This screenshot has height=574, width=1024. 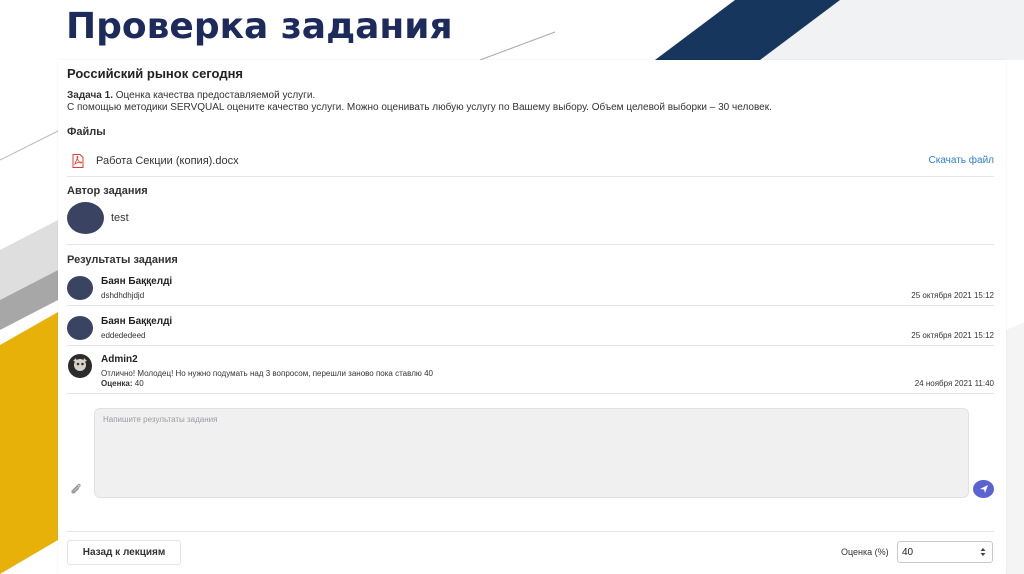 I want to click on grade-input-wrapper, so click(x=945, y=552).